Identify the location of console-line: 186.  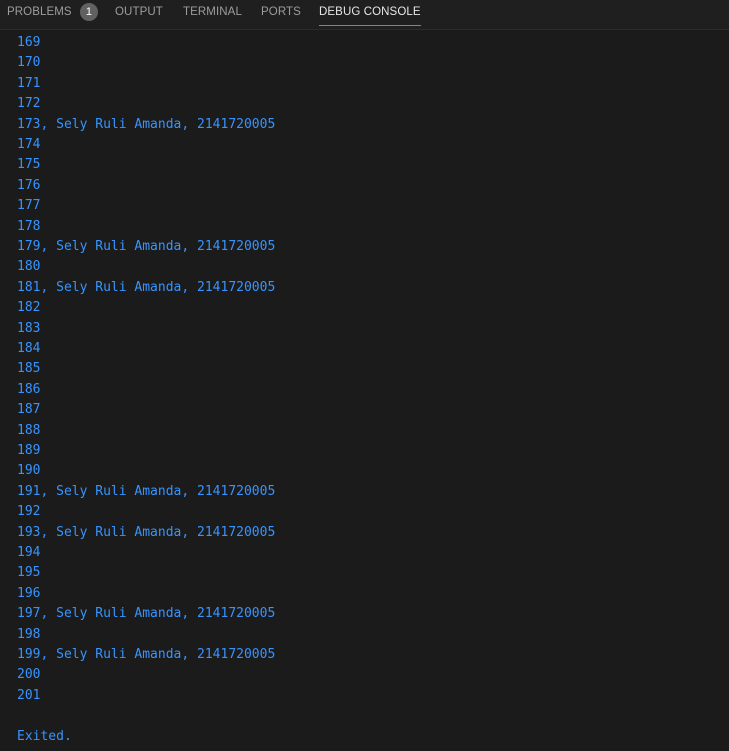
(29, 389).